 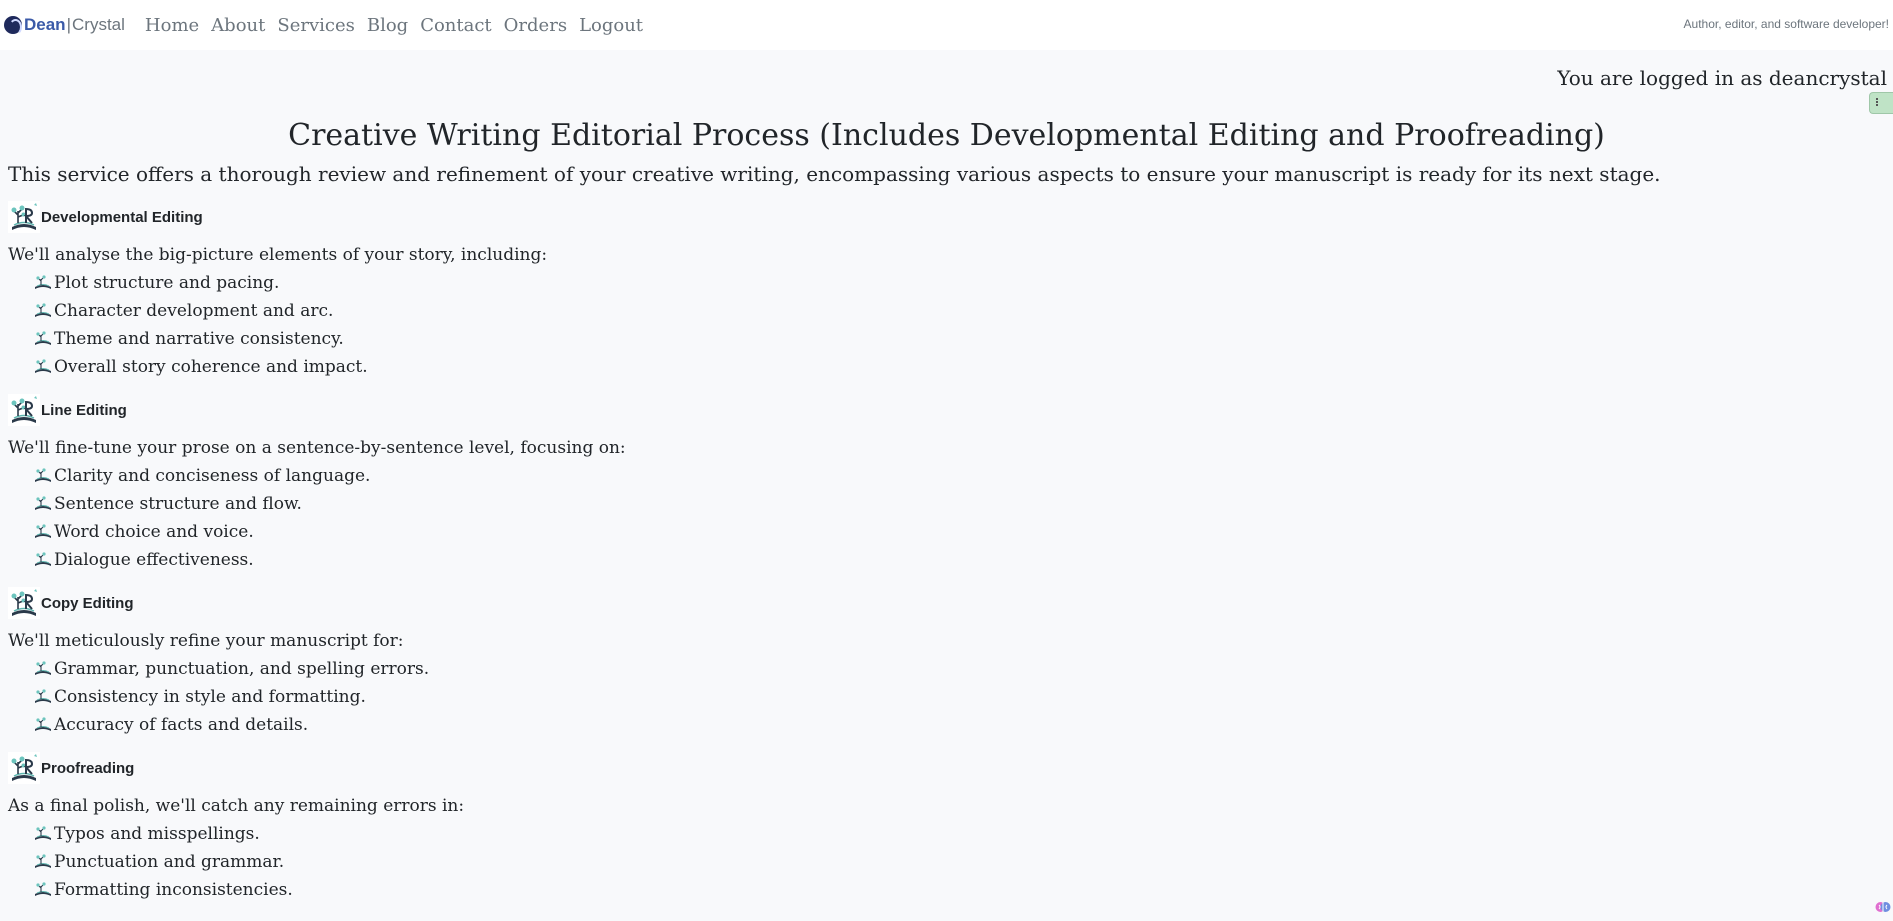 What do you see at coordinates (199, 339) in the screenshot?
I see `list-item-text: Theme and narrative consistency.` at bounding box center [199, 339].